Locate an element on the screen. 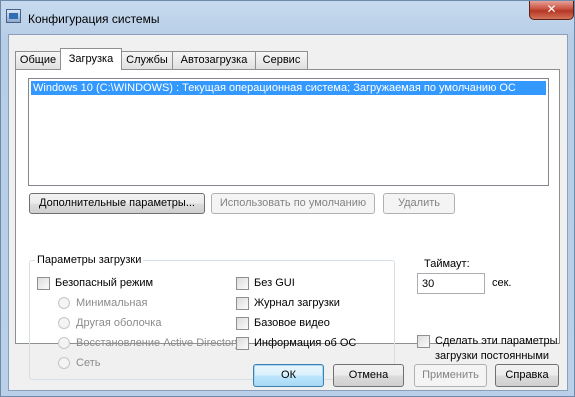 The height and width of the screenshot is (397, 575). os-info-label: Информация об ОС is located at coordinates (305, 343).